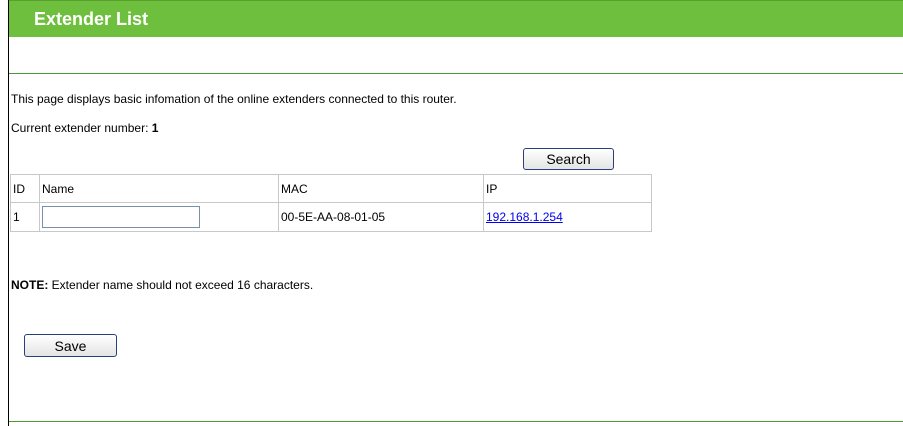  Describe the element at coordinates (567, 188) in the screenshot. I see `column-header-ip: IP` at that location.